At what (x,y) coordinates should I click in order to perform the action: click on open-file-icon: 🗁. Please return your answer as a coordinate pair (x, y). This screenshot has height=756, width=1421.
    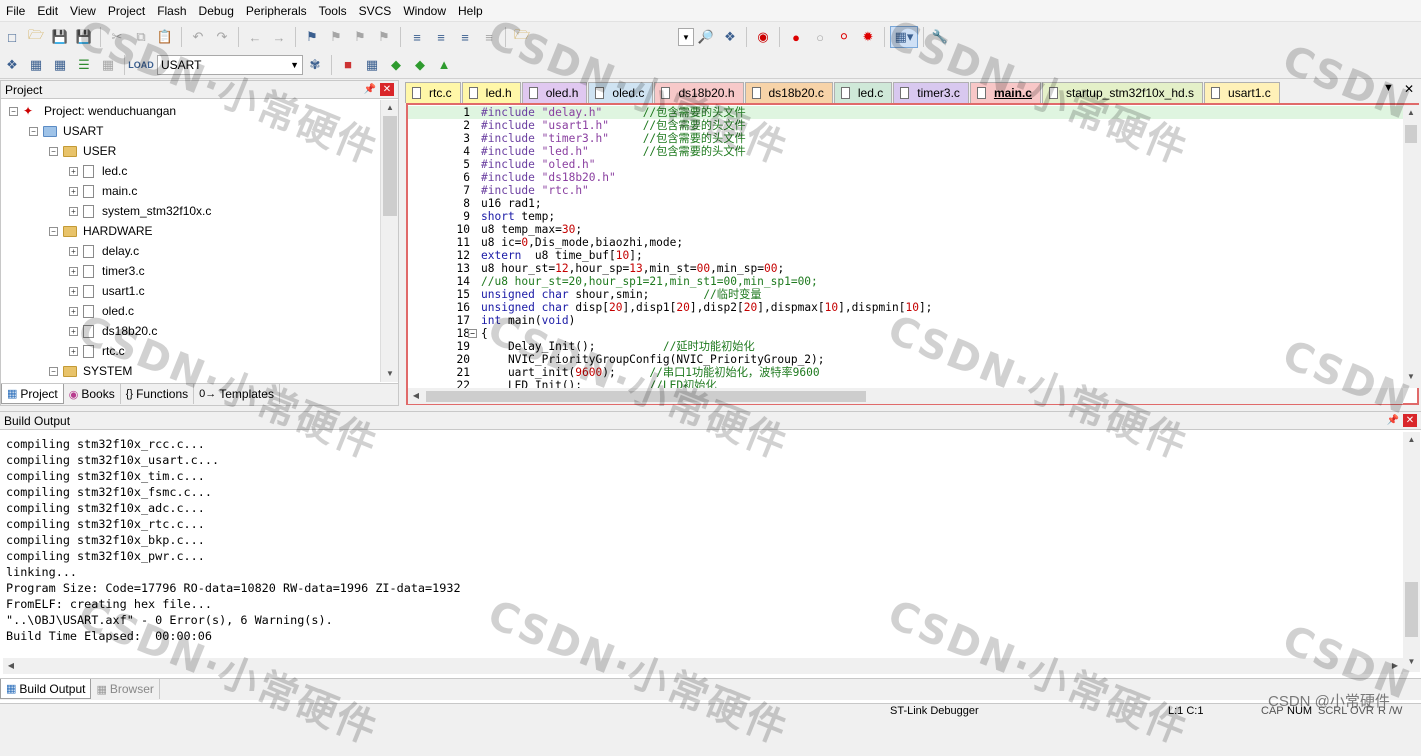
    Looking at the image, I should click on (36, 37).